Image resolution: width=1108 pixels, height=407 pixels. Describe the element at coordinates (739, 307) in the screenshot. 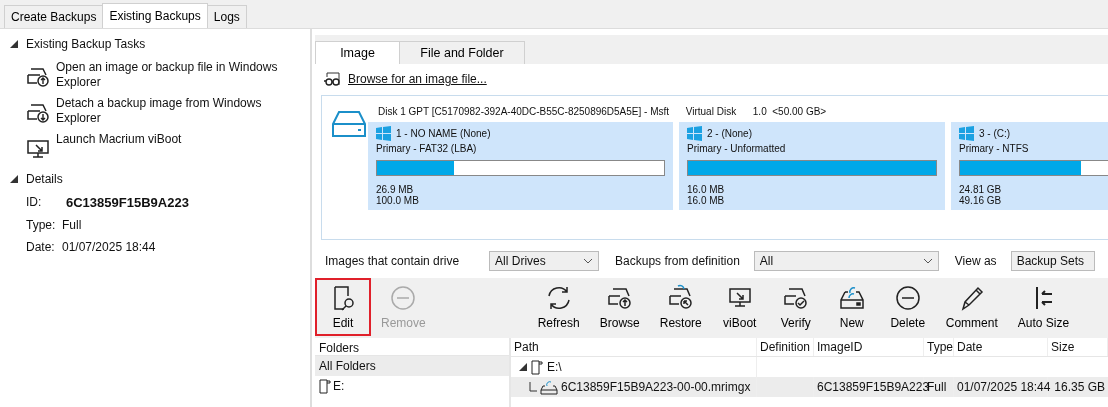

I see `toolbar-button: viBoot` at that location.